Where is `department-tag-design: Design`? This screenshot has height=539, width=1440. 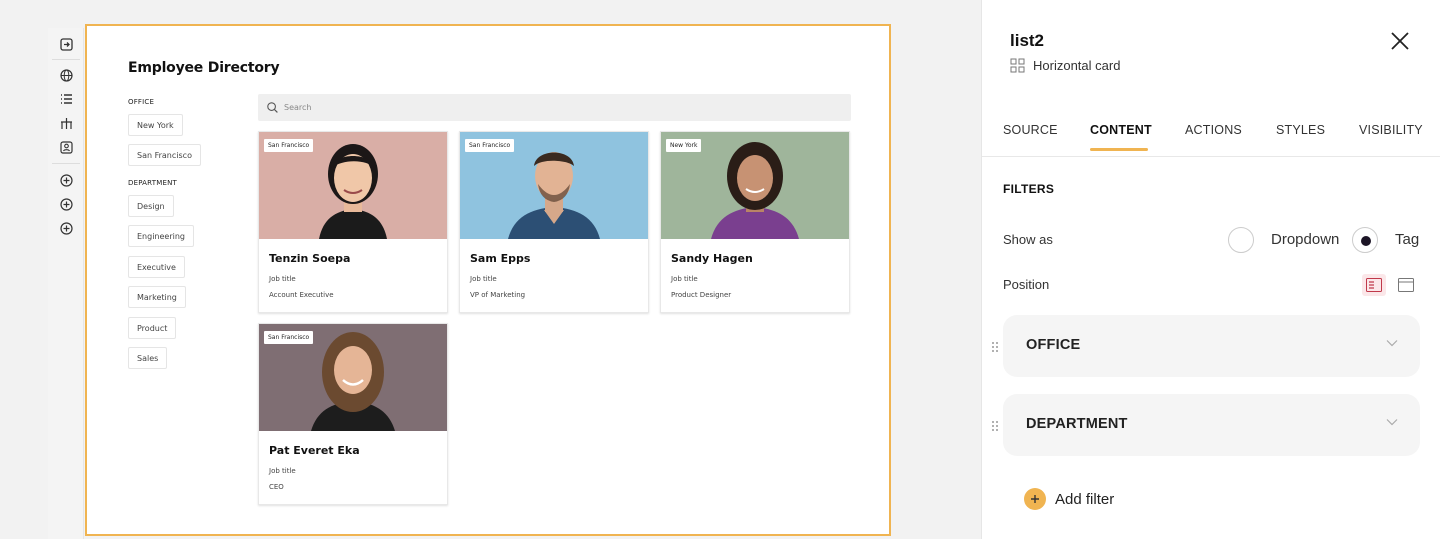 department-tag-design: Design is located at coordinates (151, 206).